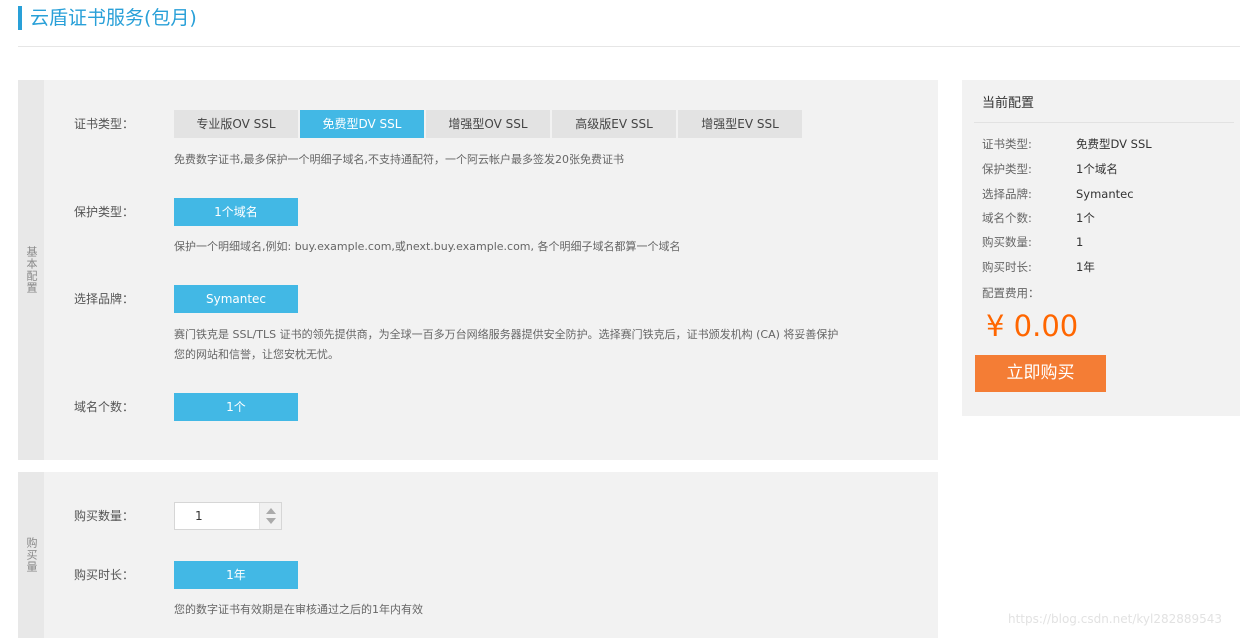 Image resolution: width=1240 pixels, height=638 pixels. What do you see at coordinates (1007, 218) in the screenshot?
I see `summary-key: 域名个数:` at bounding box center [1007, 218].